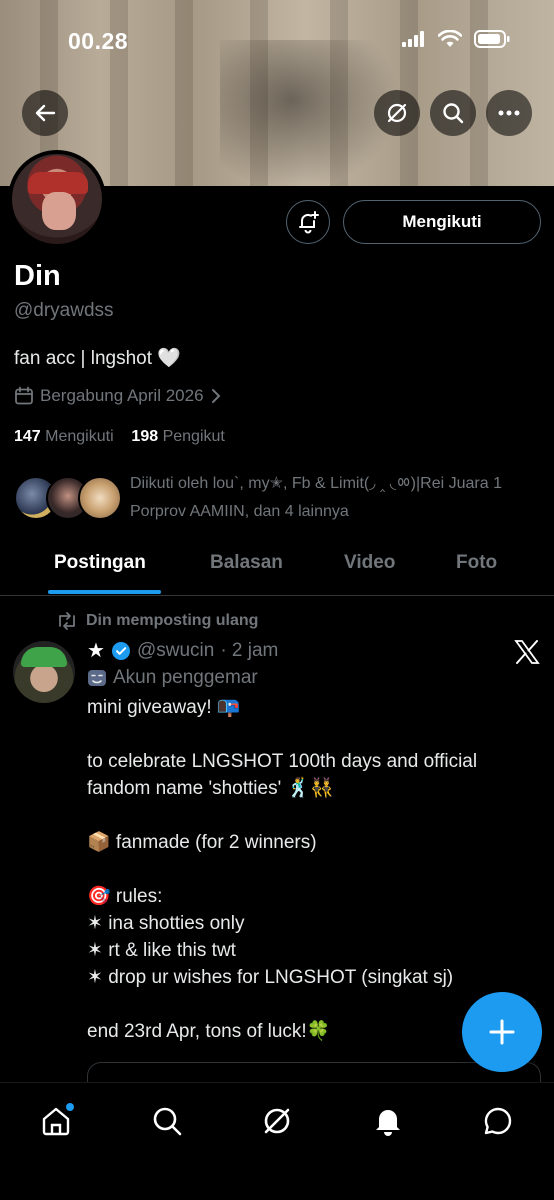 This screenshot has height=1200, width=554. What do you see at coordinates (369, 563) in the screenshot?
I see `tab-video: Video` at bounding box center [369, 563].